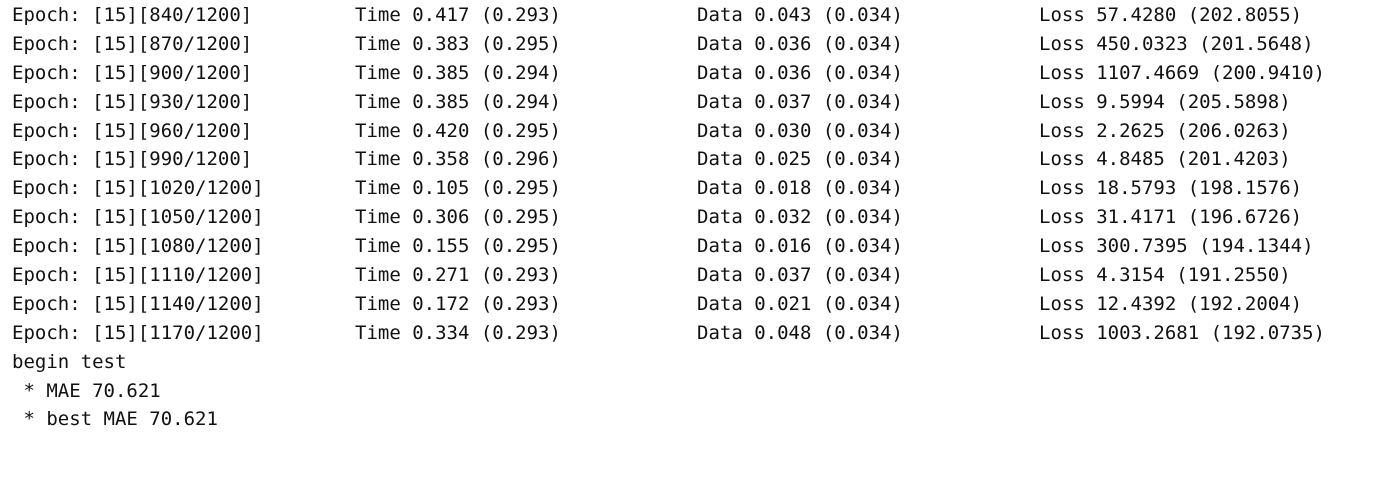 The width and height of the screenshot is (1400, 492). What do you see at coordinates (138, 217) in the screenshot?
I see `epoch-progress: Epoch: [15][1050/1200]` at bounding box center [138, 217].